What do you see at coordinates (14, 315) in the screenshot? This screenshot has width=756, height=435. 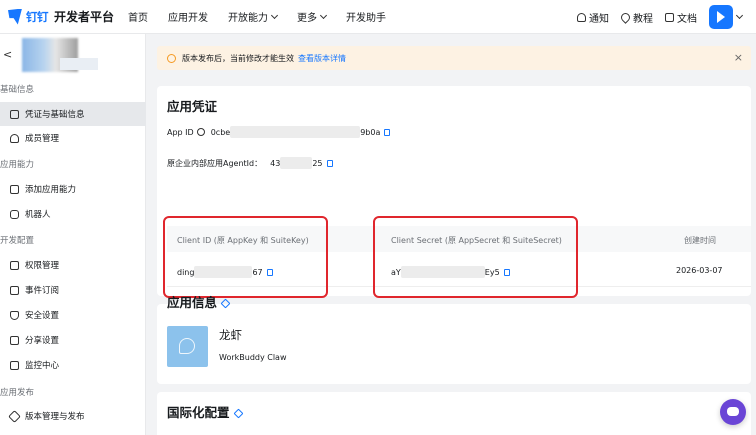 I see `shield-icon` at bounding box center [14, 315].